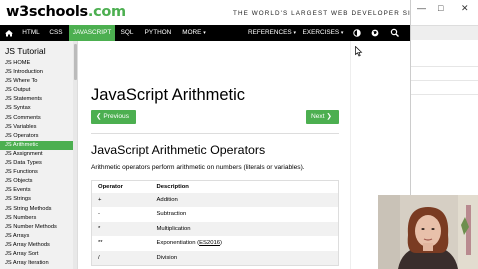 The image size is (478, 269). I want to click on sidebar-item: JS Output, so click(36, 90).